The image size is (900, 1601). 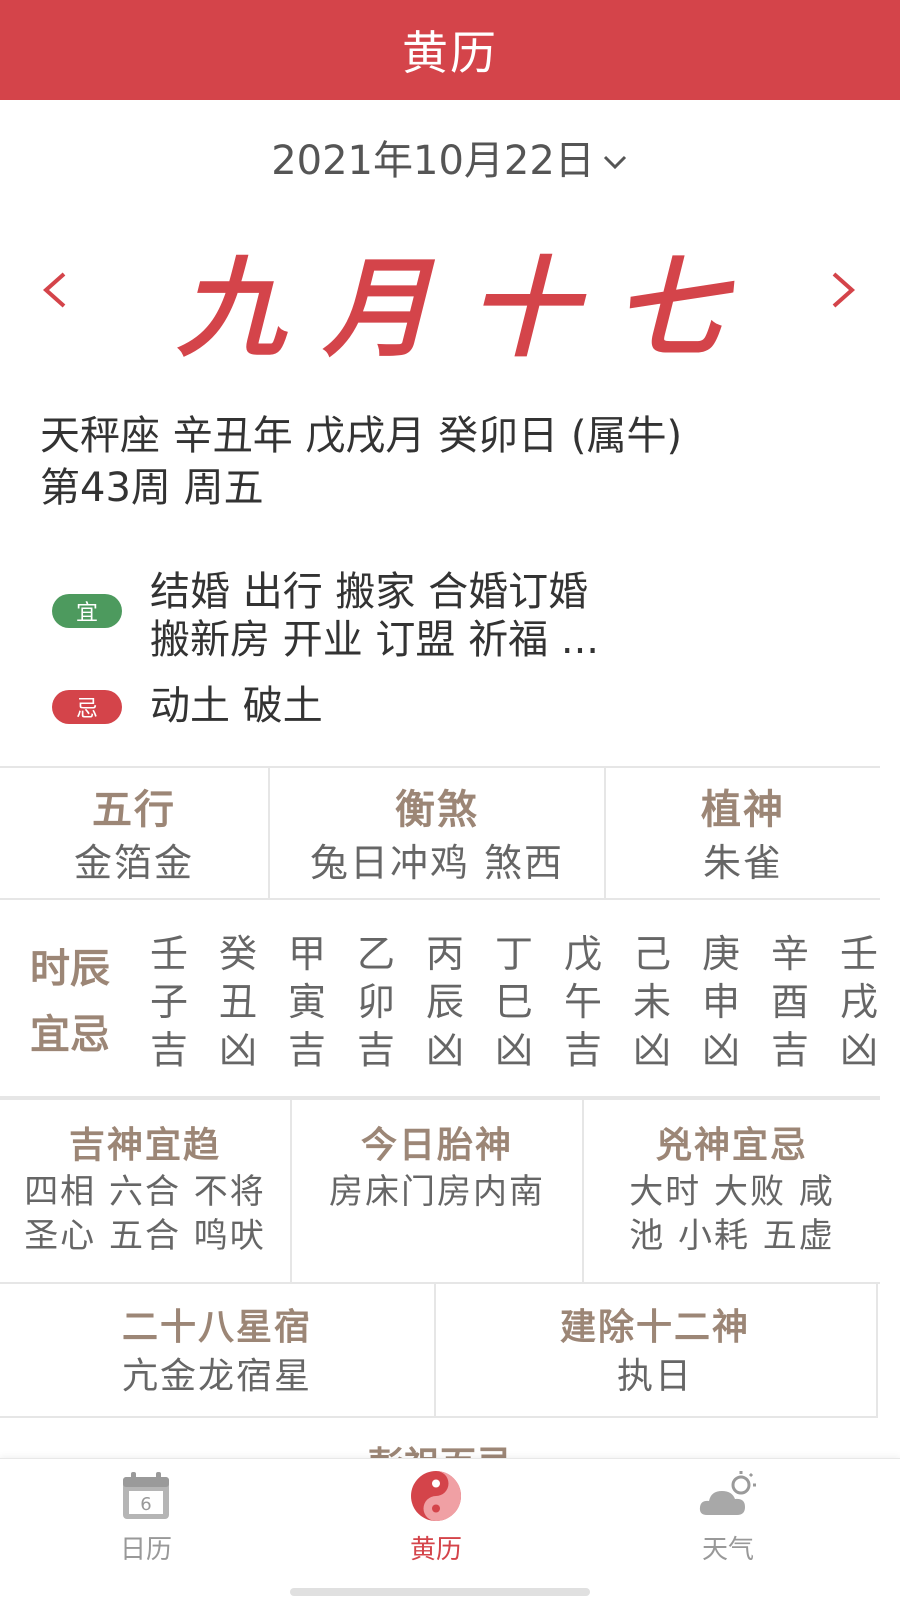 I want to click on hour-luck-label-line-2: 宜忌, so click(x=70, y=1035).